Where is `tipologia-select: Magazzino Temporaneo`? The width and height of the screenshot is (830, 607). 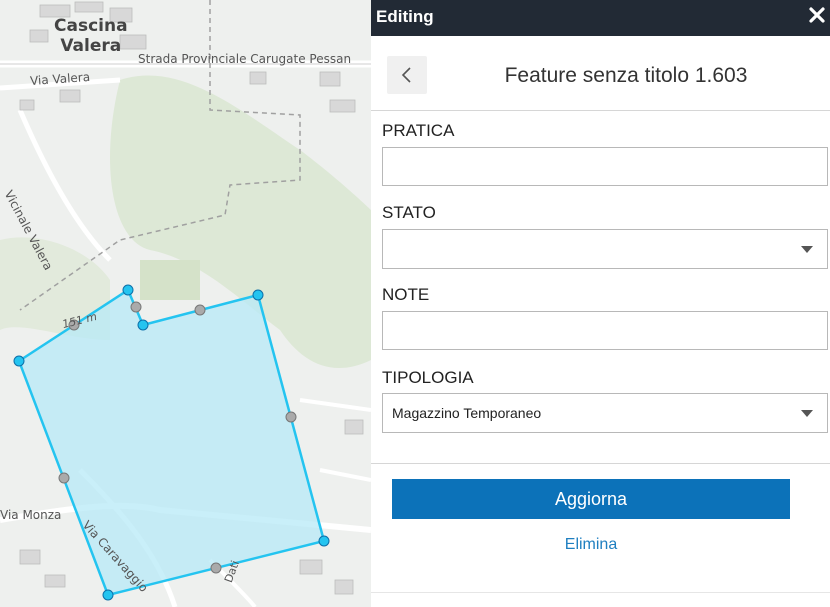 tipologia-select: Magazzino Temporaneo is located at coordinates (605, 413).